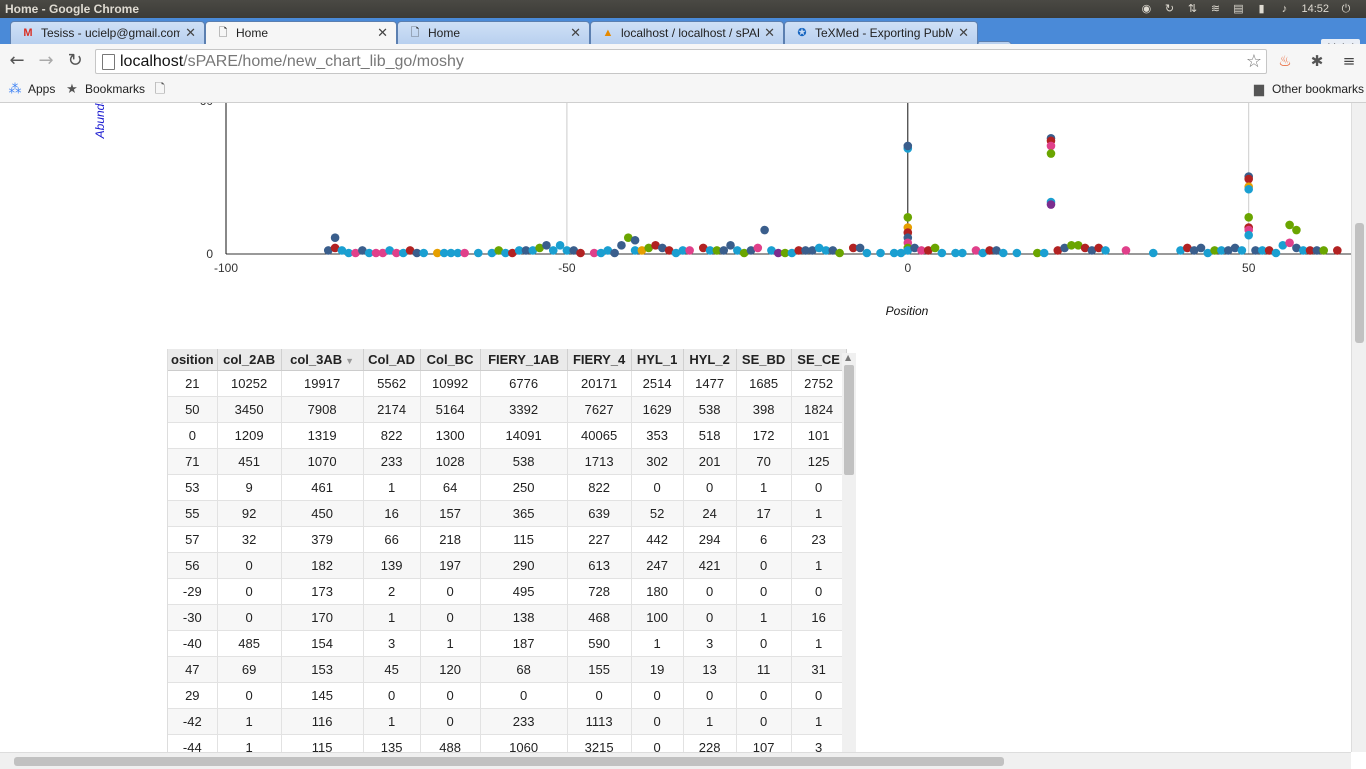  I want to click on column-header: osition, so click(193, 360).